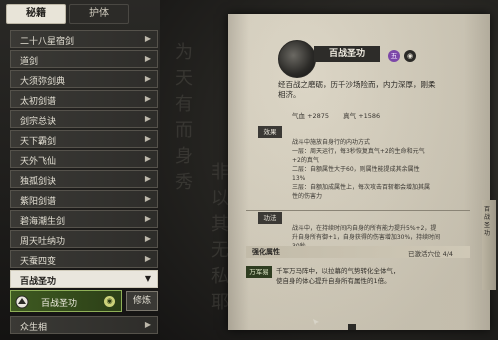 The image size is (498, 340). Describe the element at coordinates (333, 281) in the screenshot. I see `hint-line: 使自身的体心提升自身所有属性的1倍。` at that location.